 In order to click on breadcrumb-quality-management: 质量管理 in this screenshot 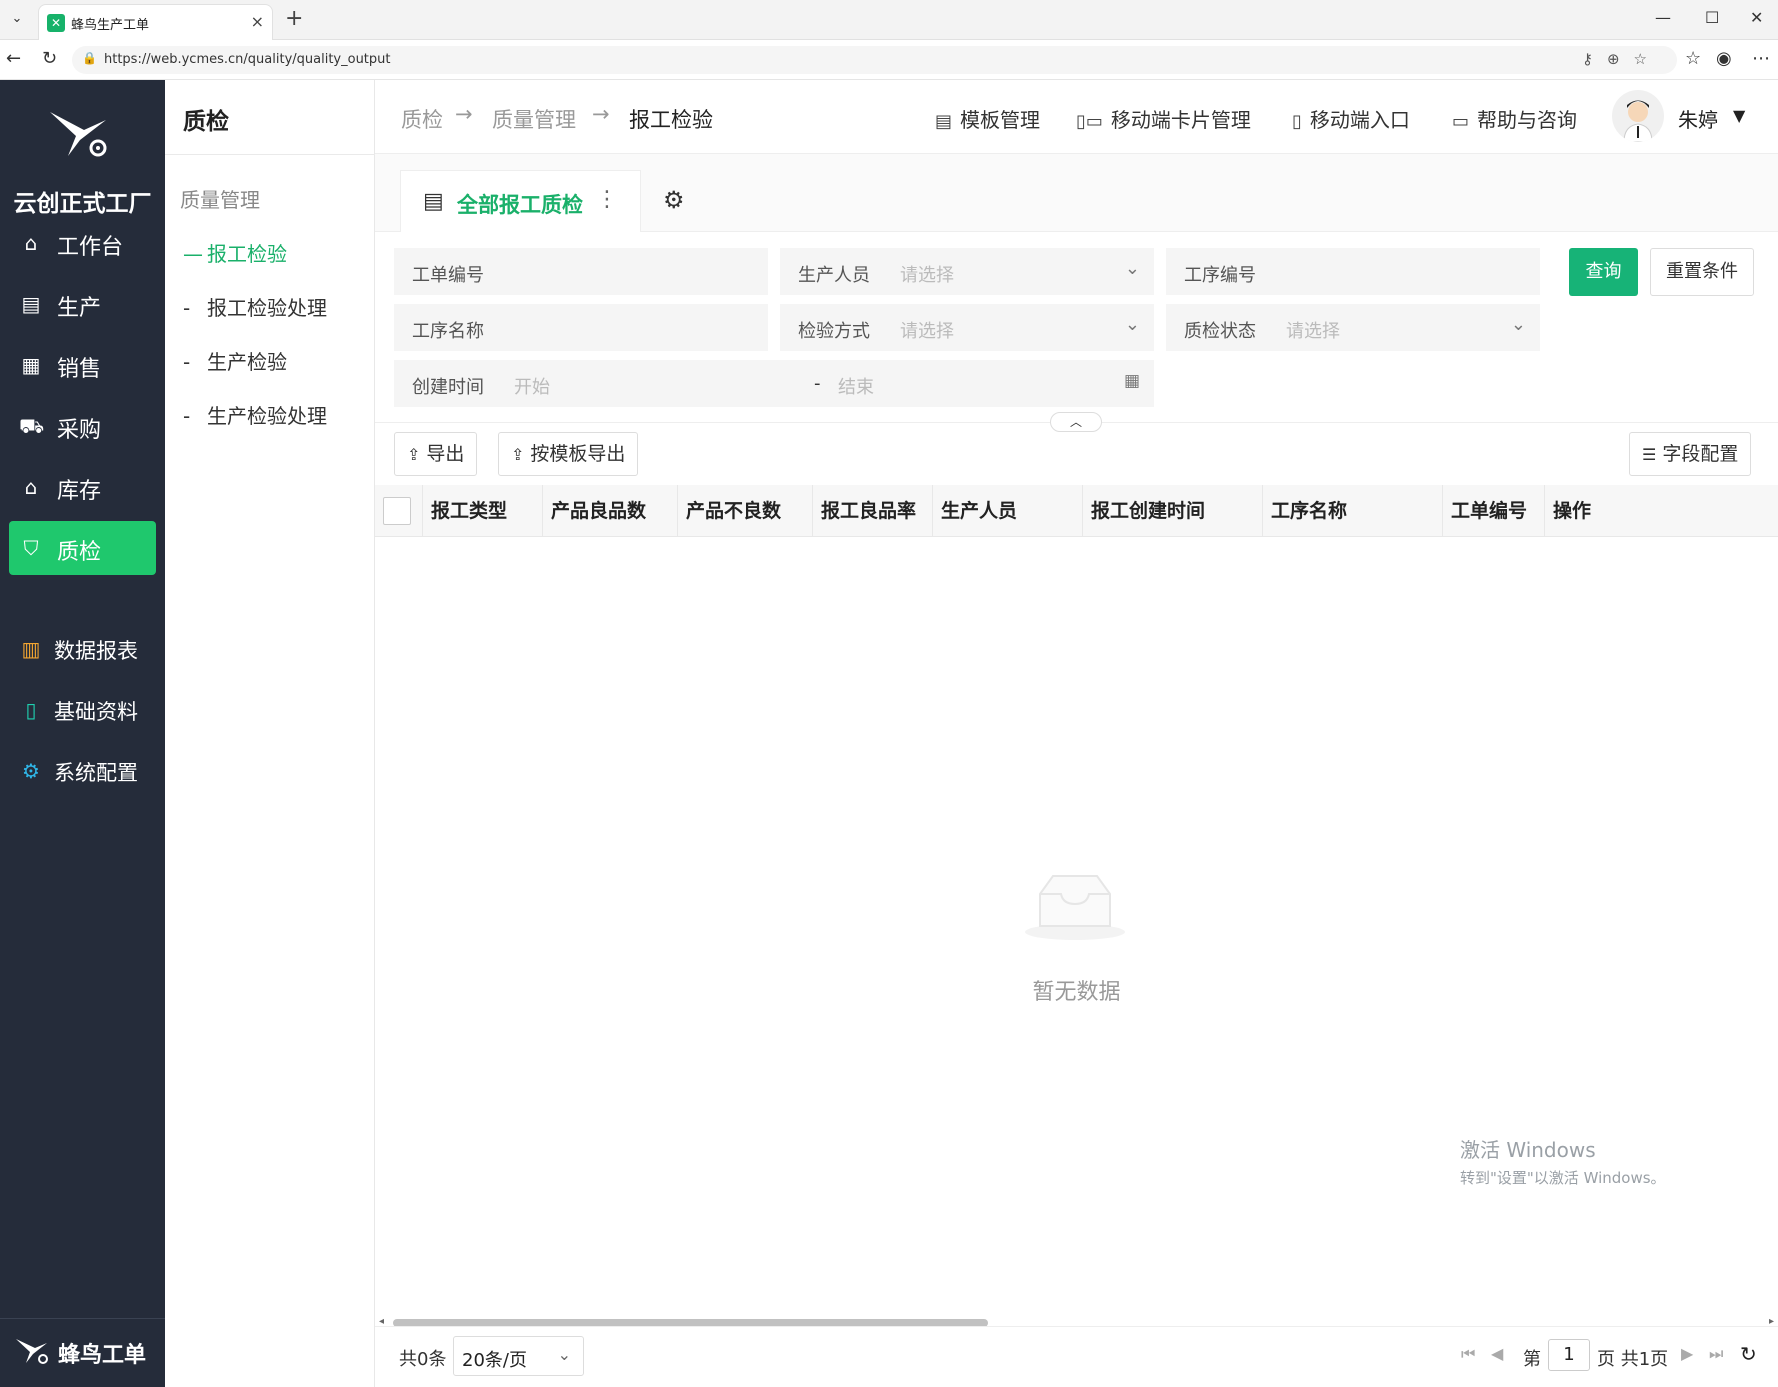, I will do `click(534, 119)`.